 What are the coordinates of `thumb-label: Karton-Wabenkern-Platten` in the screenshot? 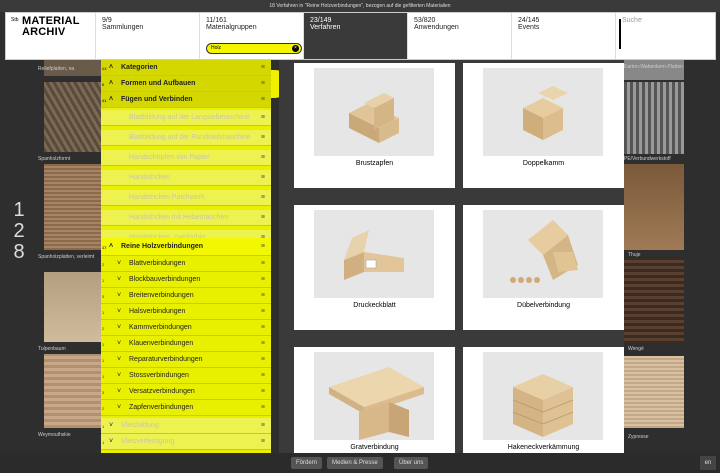 It's located at (654, 67).